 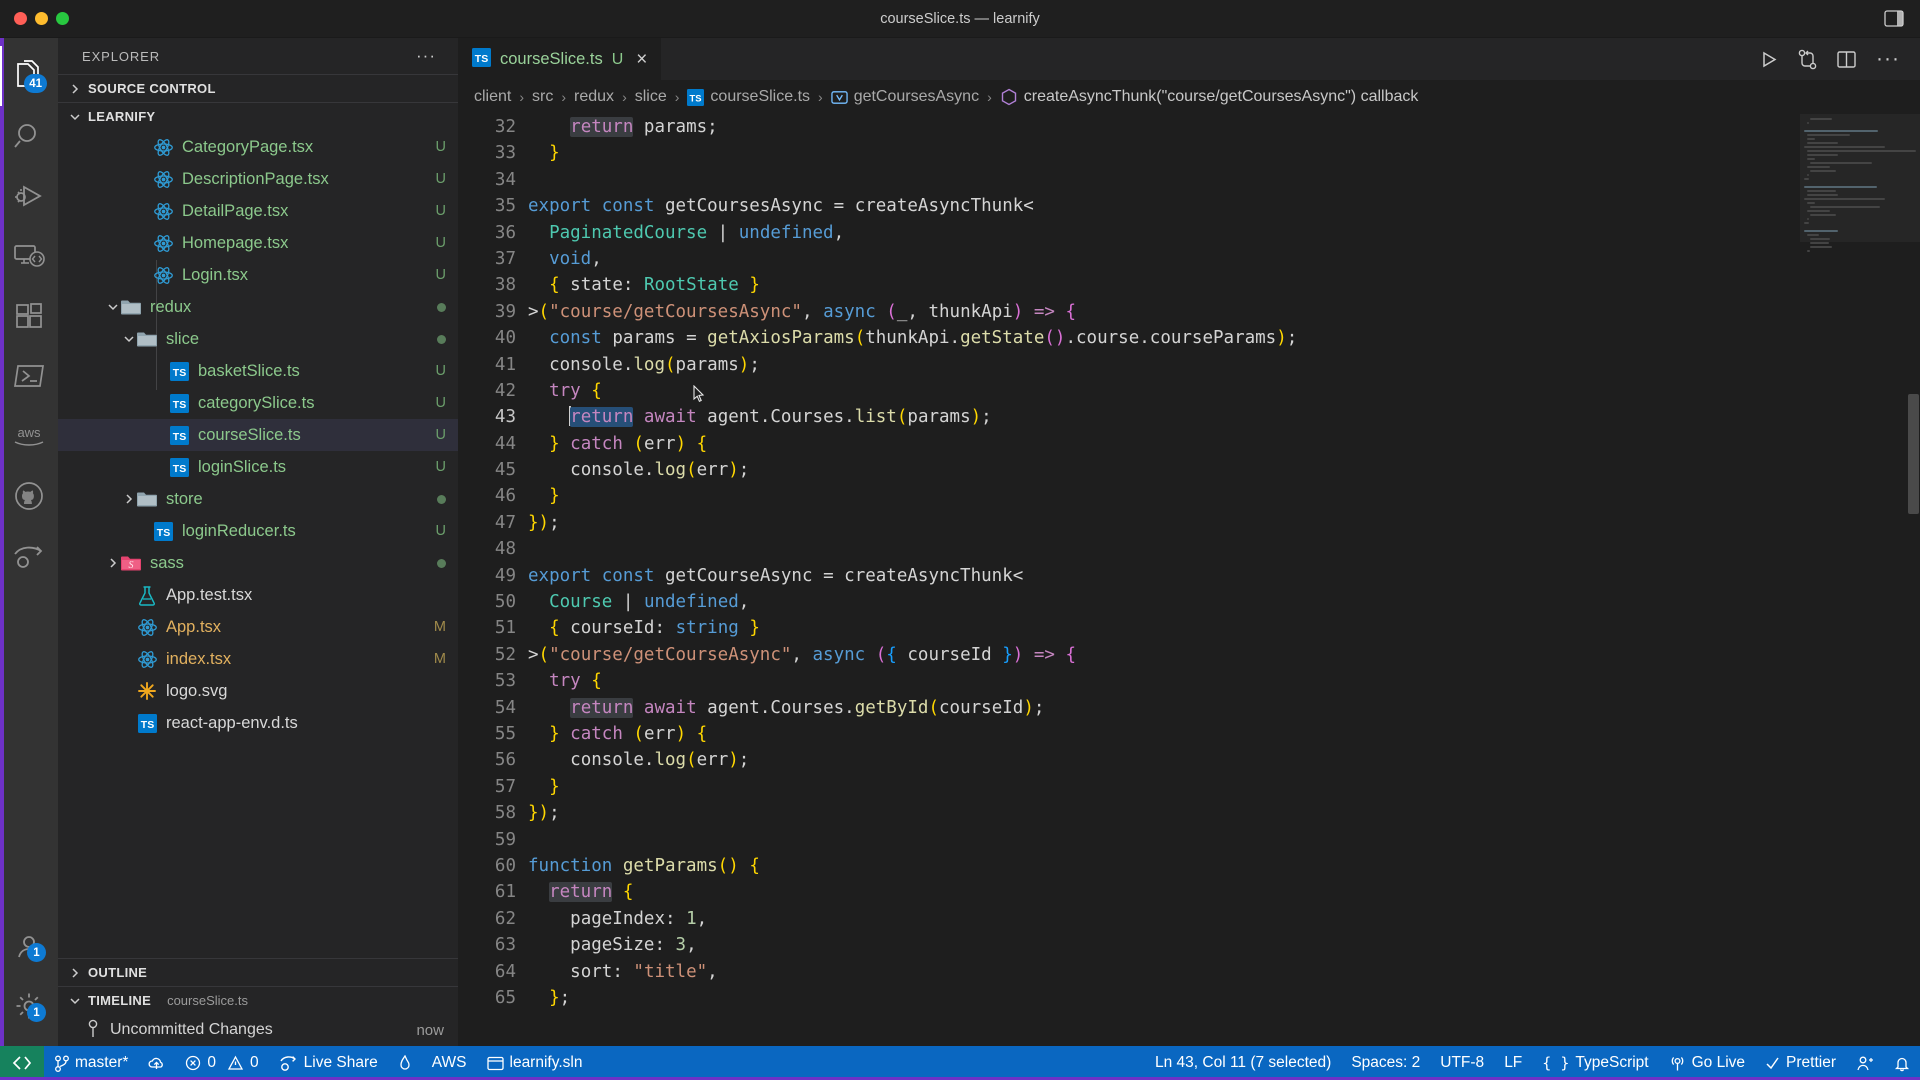 I want to click on breadcrumb-item: TS courseSlice.ts, so click(x=748, y=97).